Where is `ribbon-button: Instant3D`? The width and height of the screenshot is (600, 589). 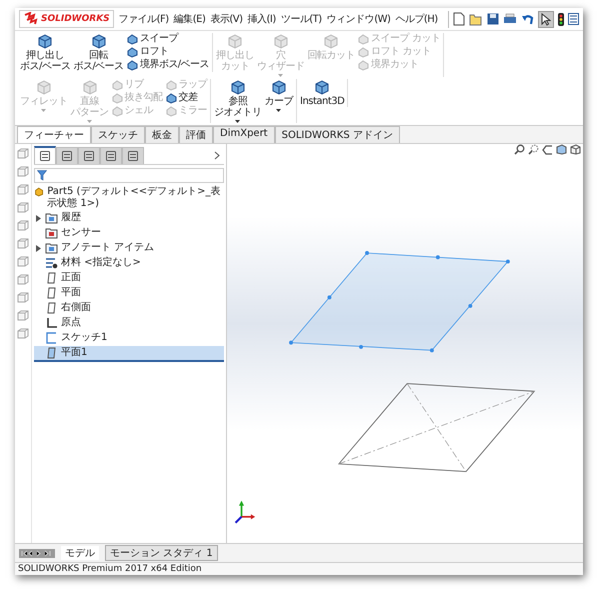 ribbon-button: Instant3D is located at coordinates (322, 93).